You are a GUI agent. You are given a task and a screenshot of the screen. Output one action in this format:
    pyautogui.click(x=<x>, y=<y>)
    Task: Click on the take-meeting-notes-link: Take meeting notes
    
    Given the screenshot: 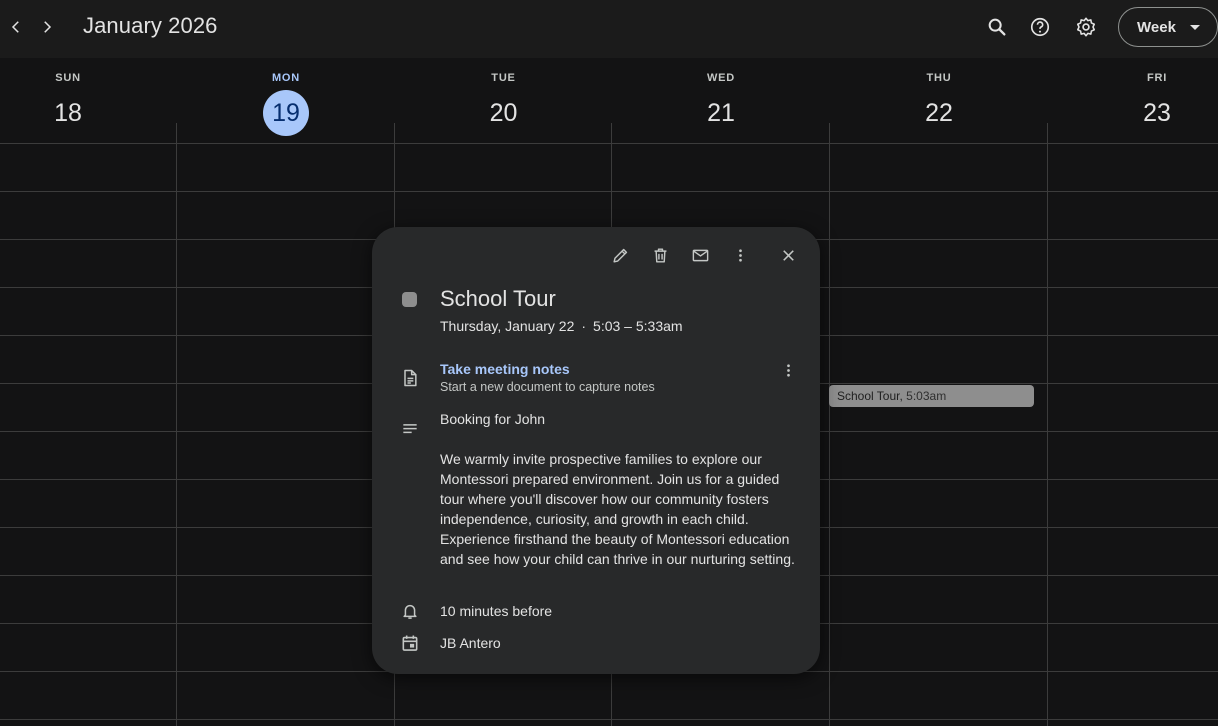 What is the action you would take?
    pyautogui.click(x=505, y=369)
    